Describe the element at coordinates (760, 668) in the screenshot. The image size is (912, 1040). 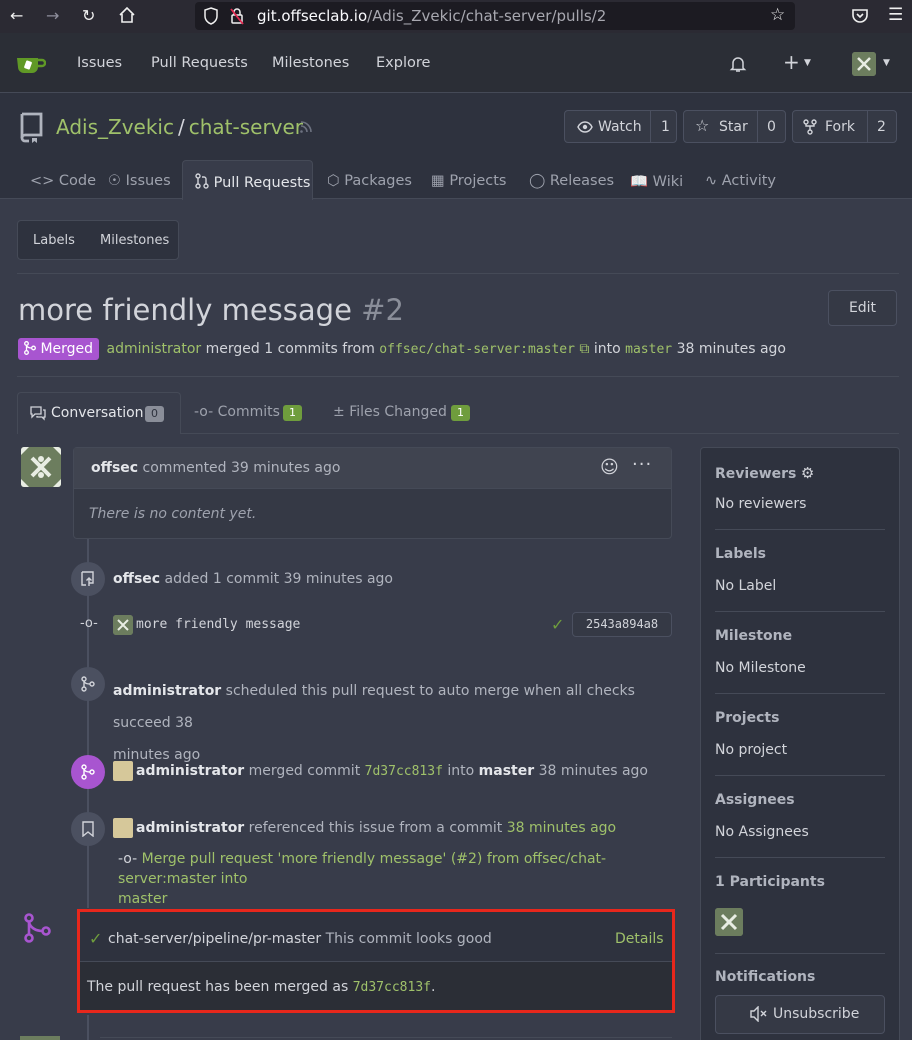
I see `milestone-value: No Milestone` at that location.